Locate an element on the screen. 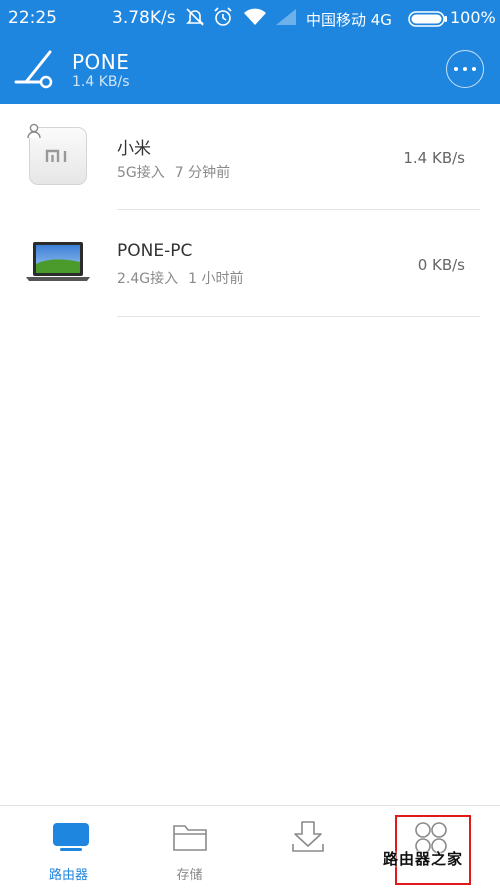 Image resolution: width=500 pixels, height=890 pixels. connection-type: 2.4G接入 is located at coordinates (148, 279).